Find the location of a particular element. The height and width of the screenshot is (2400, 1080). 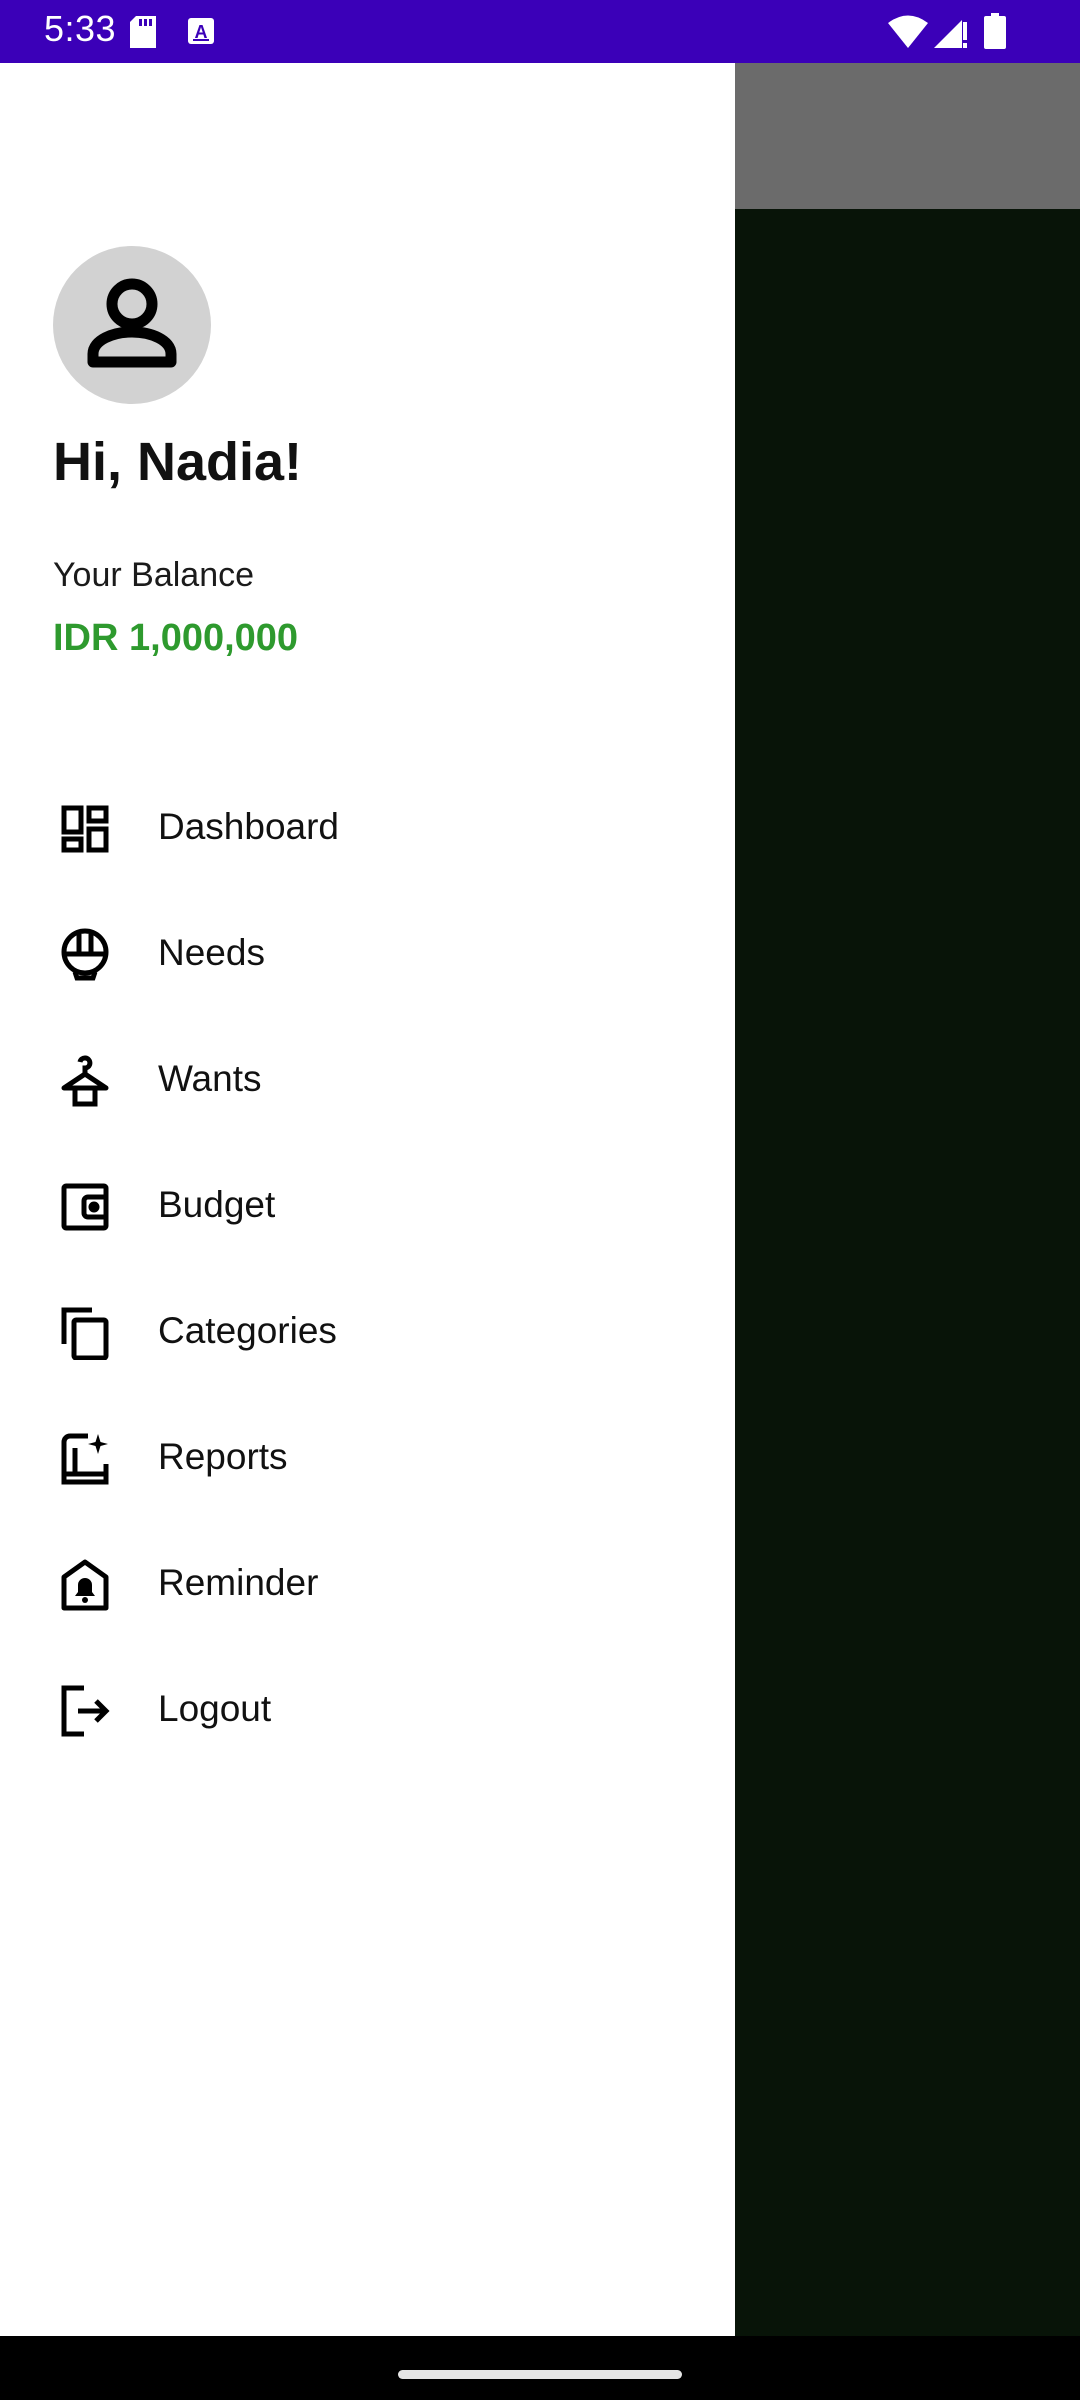

menu-item-reports: Reports is located at coordinates (367, 1459).